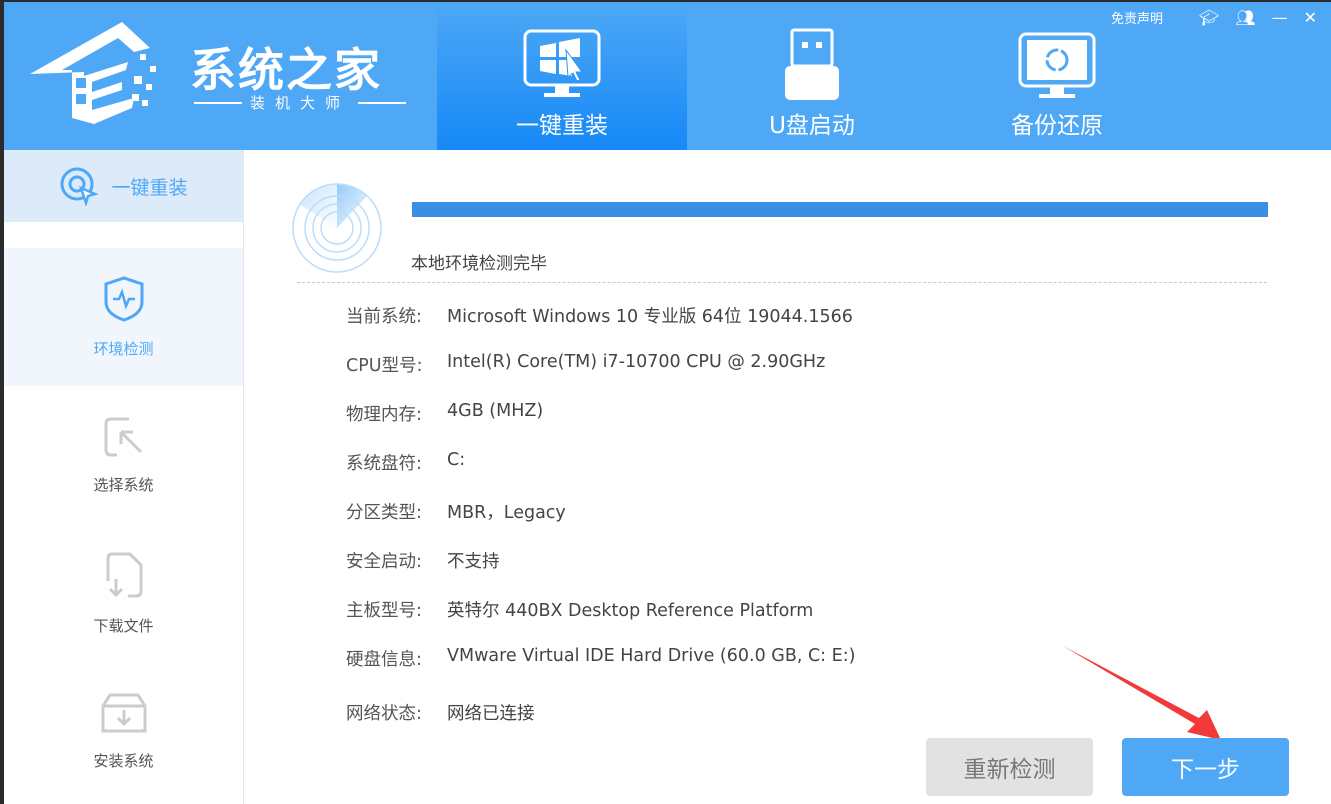 The image size is (1331, 804). What do you see at coordinates (495, 411) in the screenshot?
I see `info-value: 4GB (MHZ)` at bounding box center [495, 411].